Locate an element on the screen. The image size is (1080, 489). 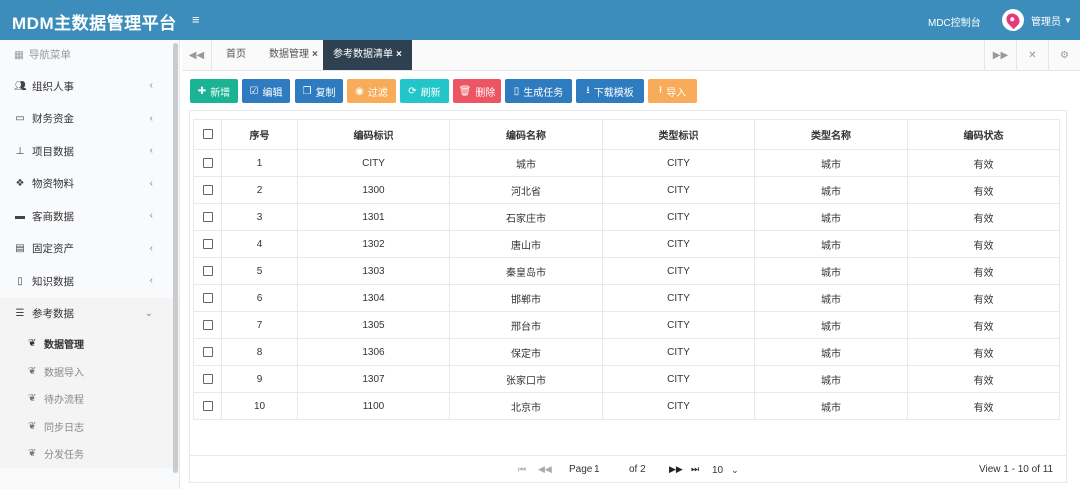
refresh-button: ⟳ 刷新 is located at coordinates (424, 91).